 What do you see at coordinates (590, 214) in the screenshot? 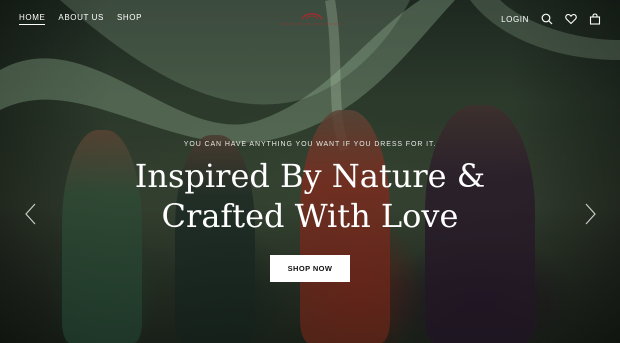
I see `chevron-right-icon` at bounding box center [590, 214].